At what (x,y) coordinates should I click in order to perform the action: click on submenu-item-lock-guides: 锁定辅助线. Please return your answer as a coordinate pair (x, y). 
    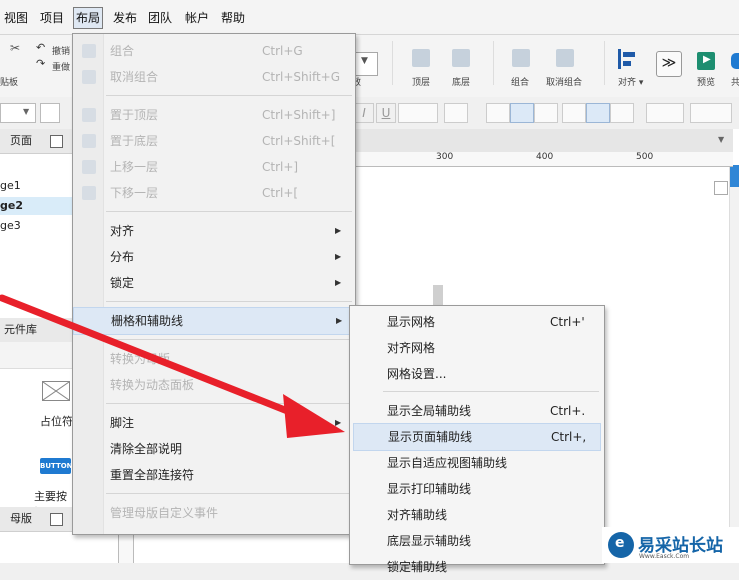
    Looking at the image, I should click on (476, 567).